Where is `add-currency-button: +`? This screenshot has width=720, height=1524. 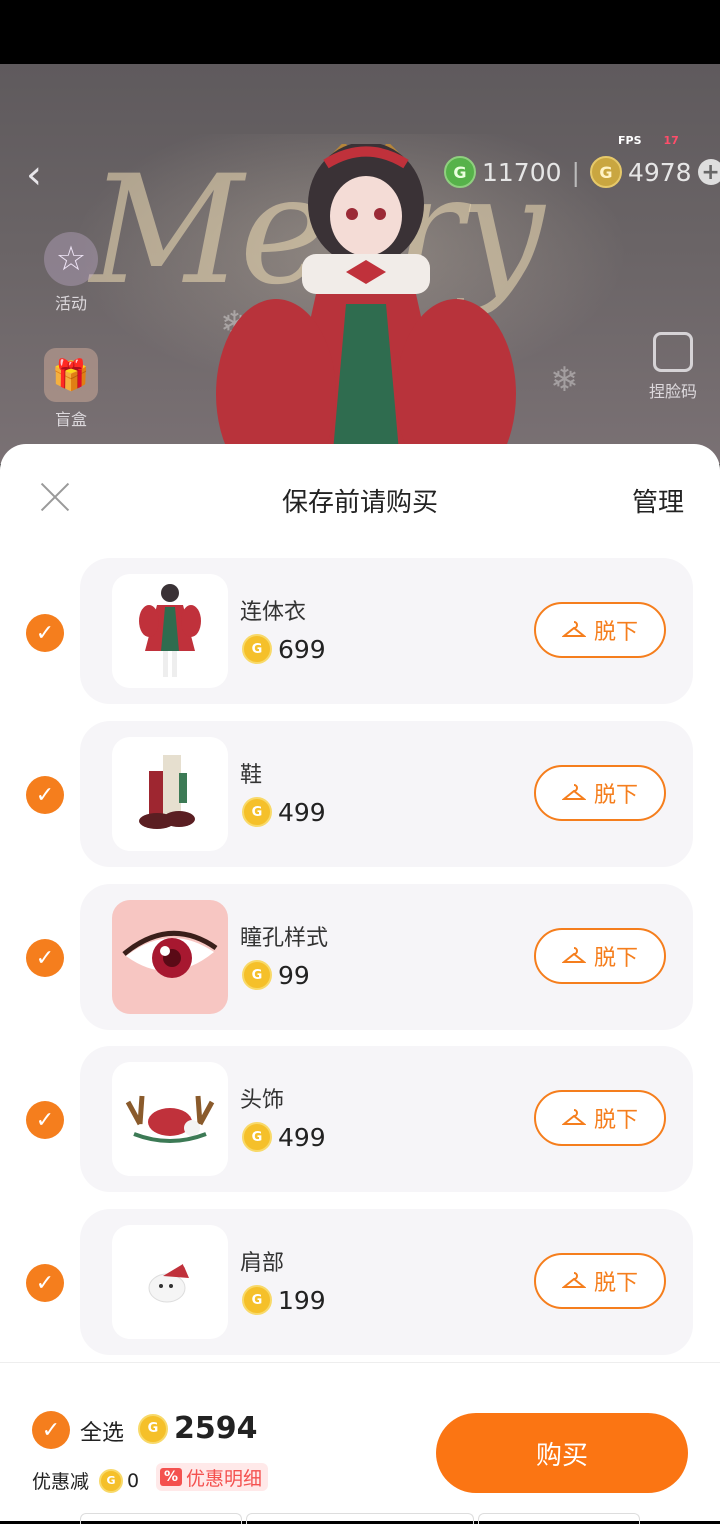
add-currency-button: + is located at coordinates (708, 172).